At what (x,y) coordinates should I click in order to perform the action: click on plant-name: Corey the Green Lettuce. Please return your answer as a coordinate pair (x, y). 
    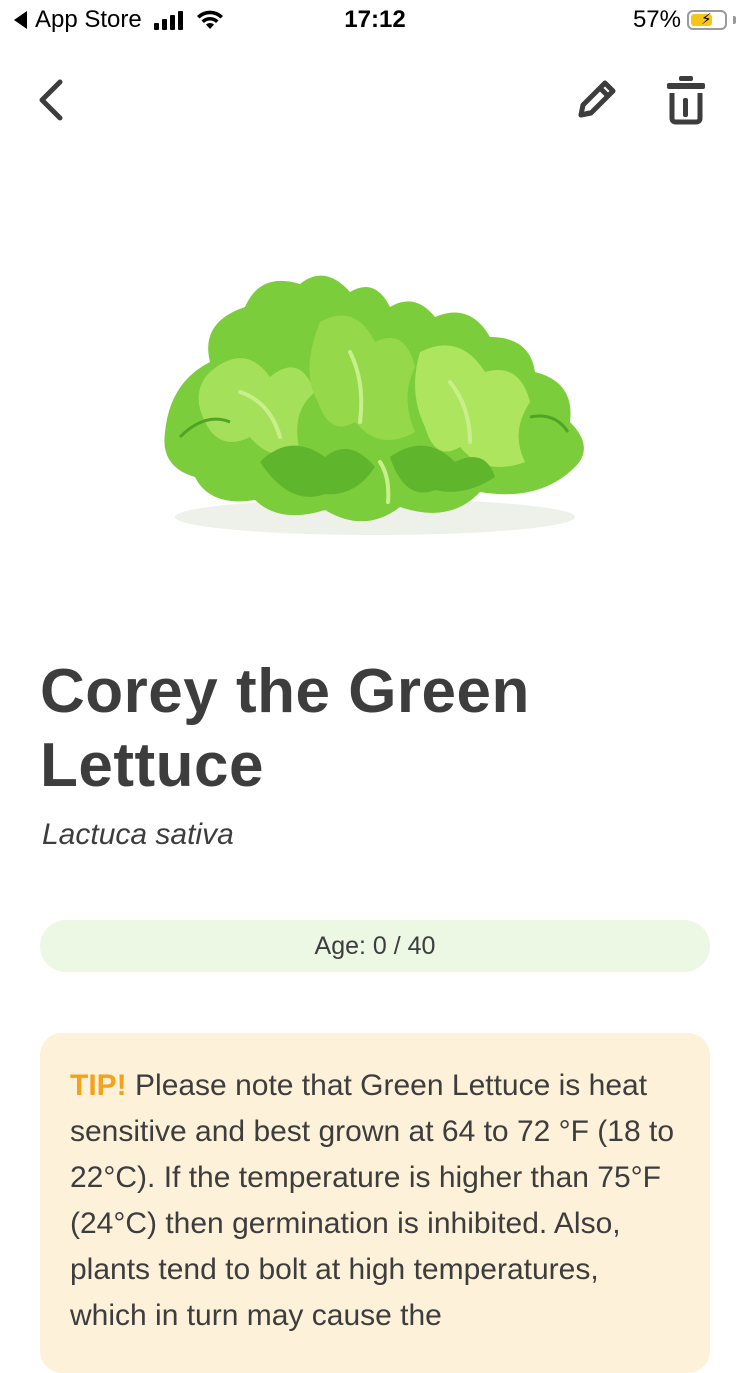
    Looking at the image, I should click on (285, 728).